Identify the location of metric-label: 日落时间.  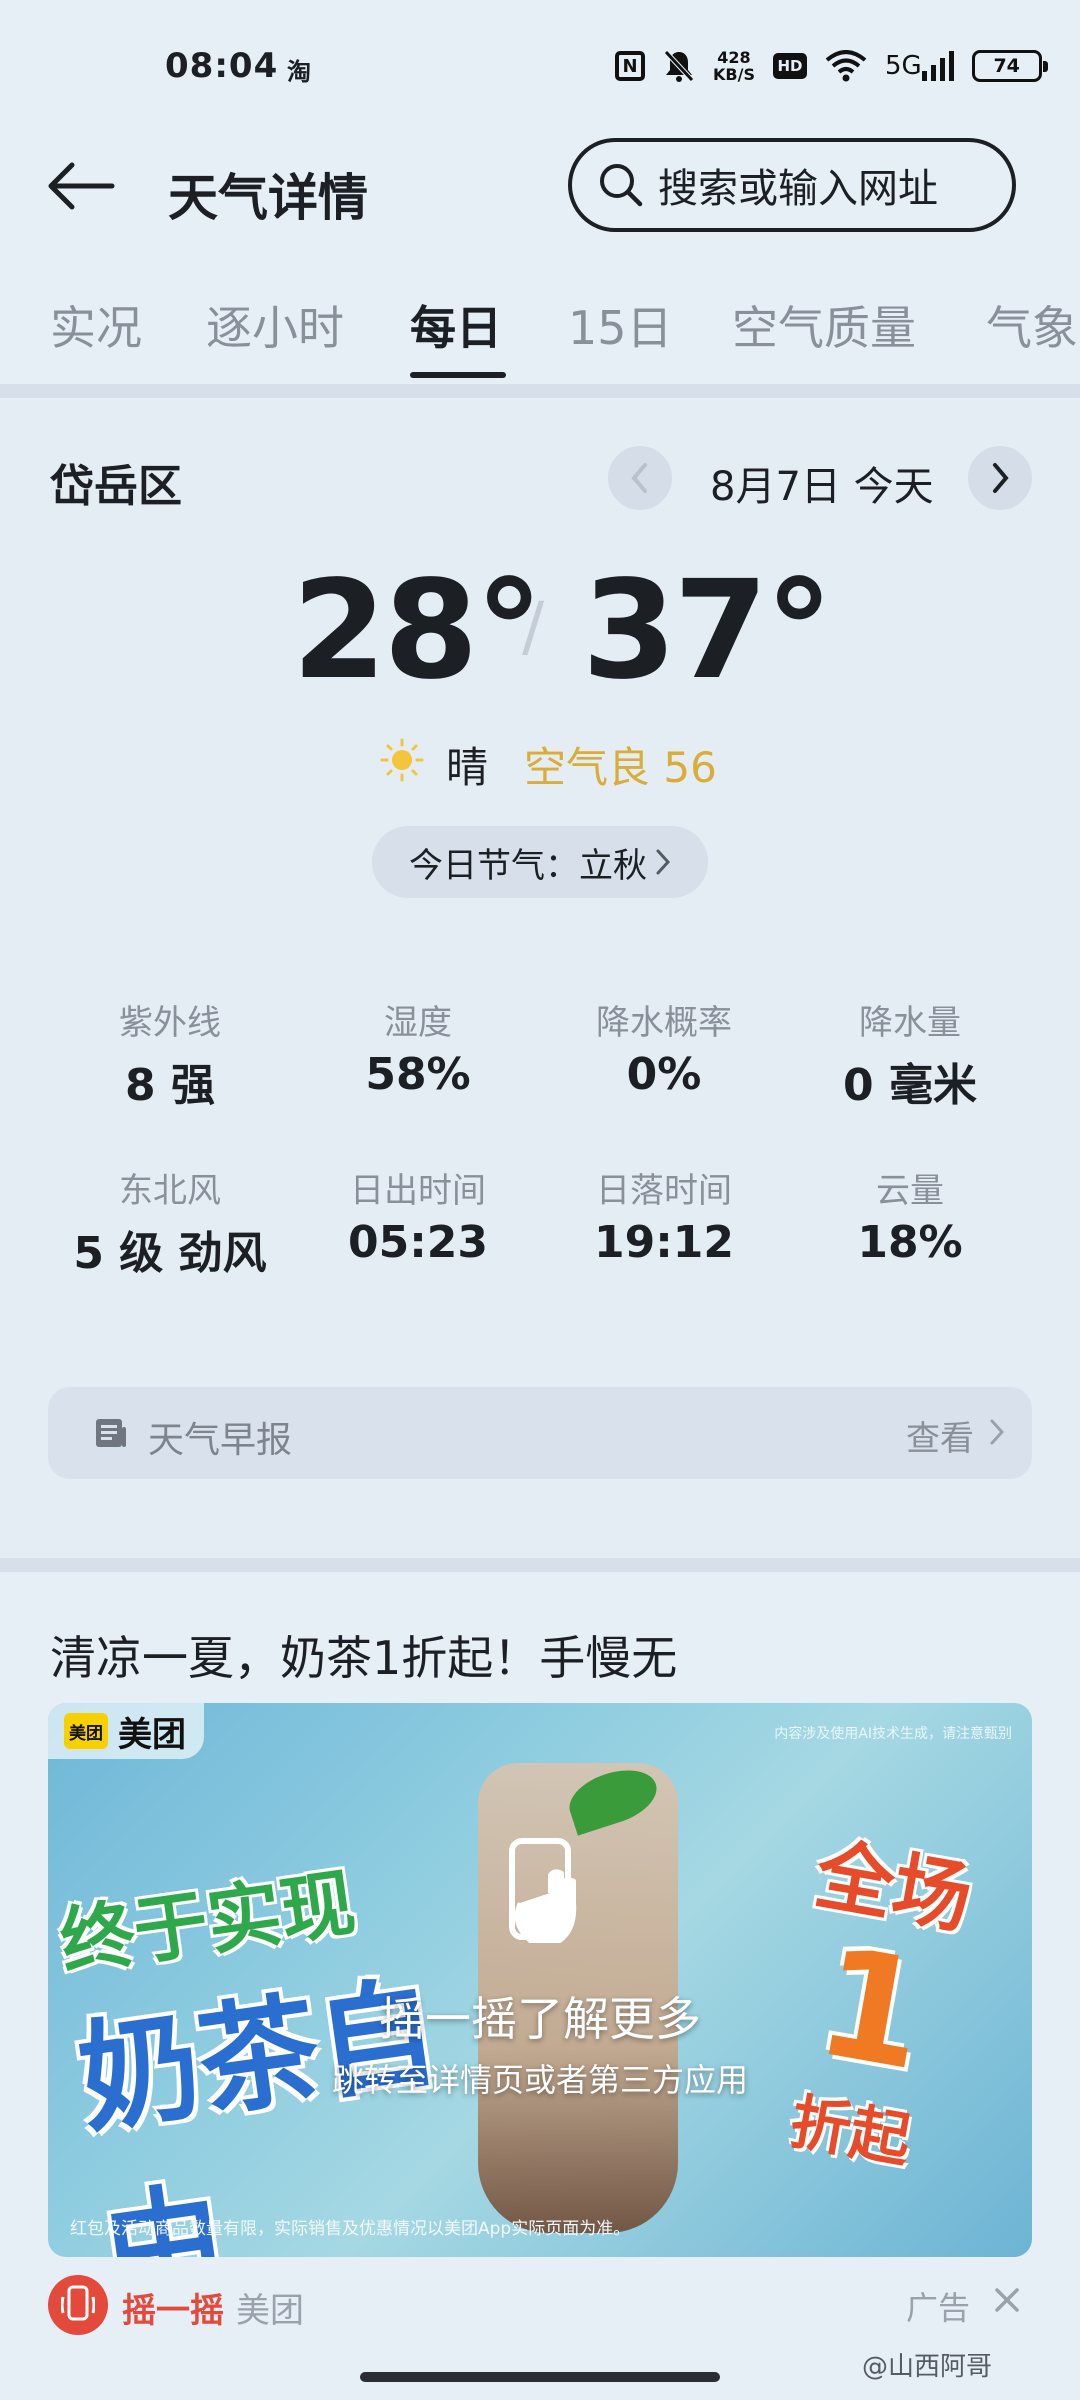
(664, 1191).